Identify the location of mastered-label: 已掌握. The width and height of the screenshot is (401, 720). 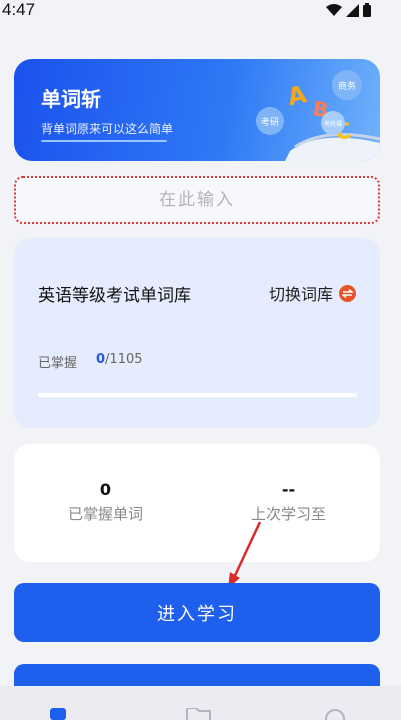
(58, 363).